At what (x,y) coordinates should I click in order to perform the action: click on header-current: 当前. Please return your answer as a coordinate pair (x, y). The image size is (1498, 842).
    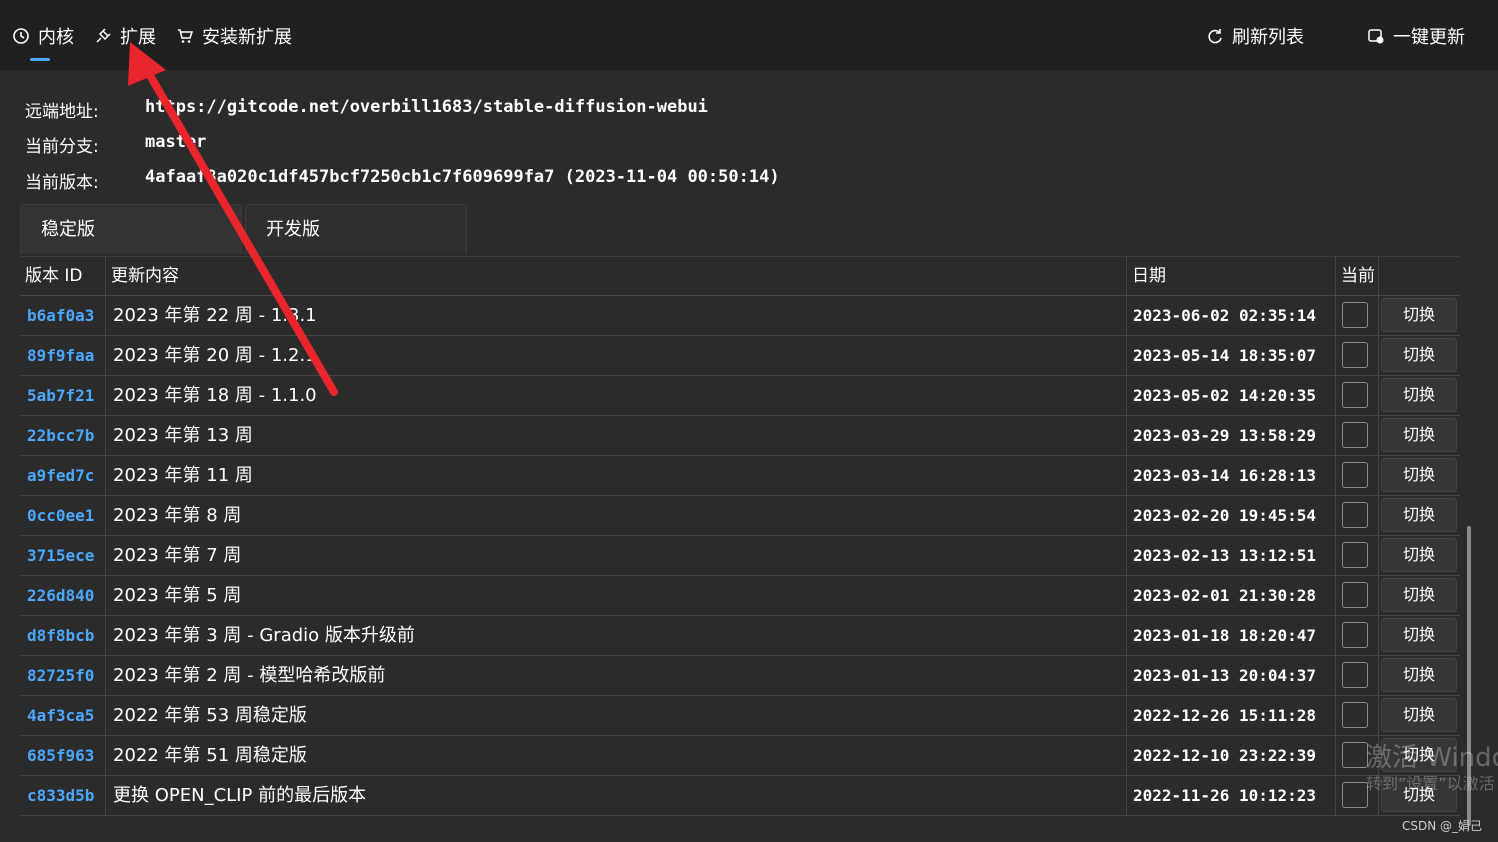
    Looking at the image, I should click on (1357, 276).